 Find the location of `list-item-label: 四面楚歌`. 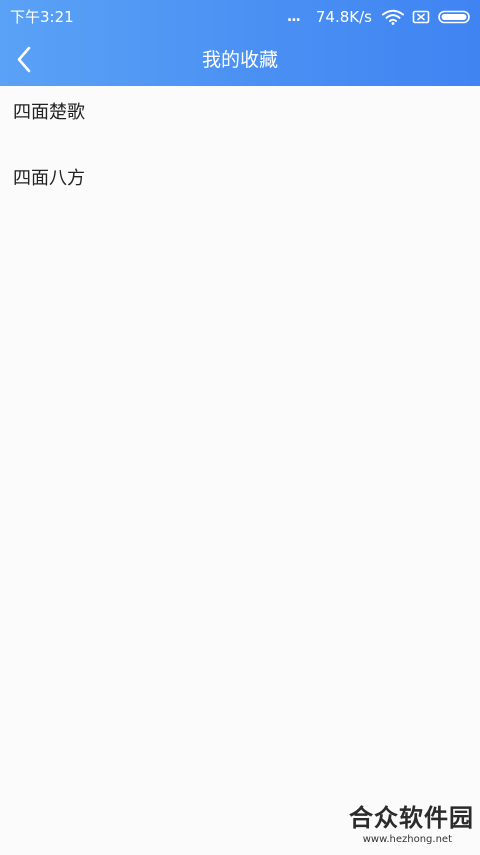

list-item-label: 四面楚歌 is located at coordinates (49, 112).